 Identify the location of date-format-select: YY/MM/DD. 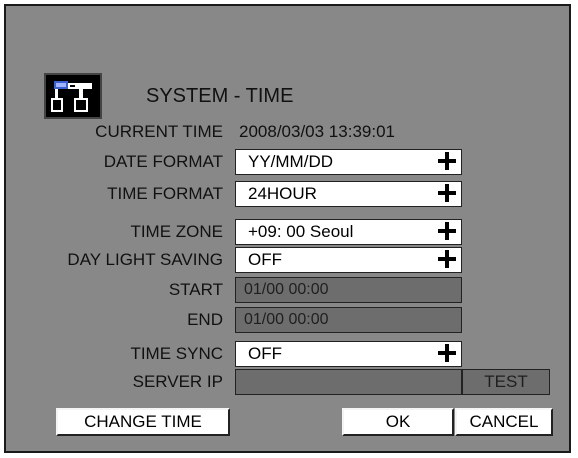
(348, 162).